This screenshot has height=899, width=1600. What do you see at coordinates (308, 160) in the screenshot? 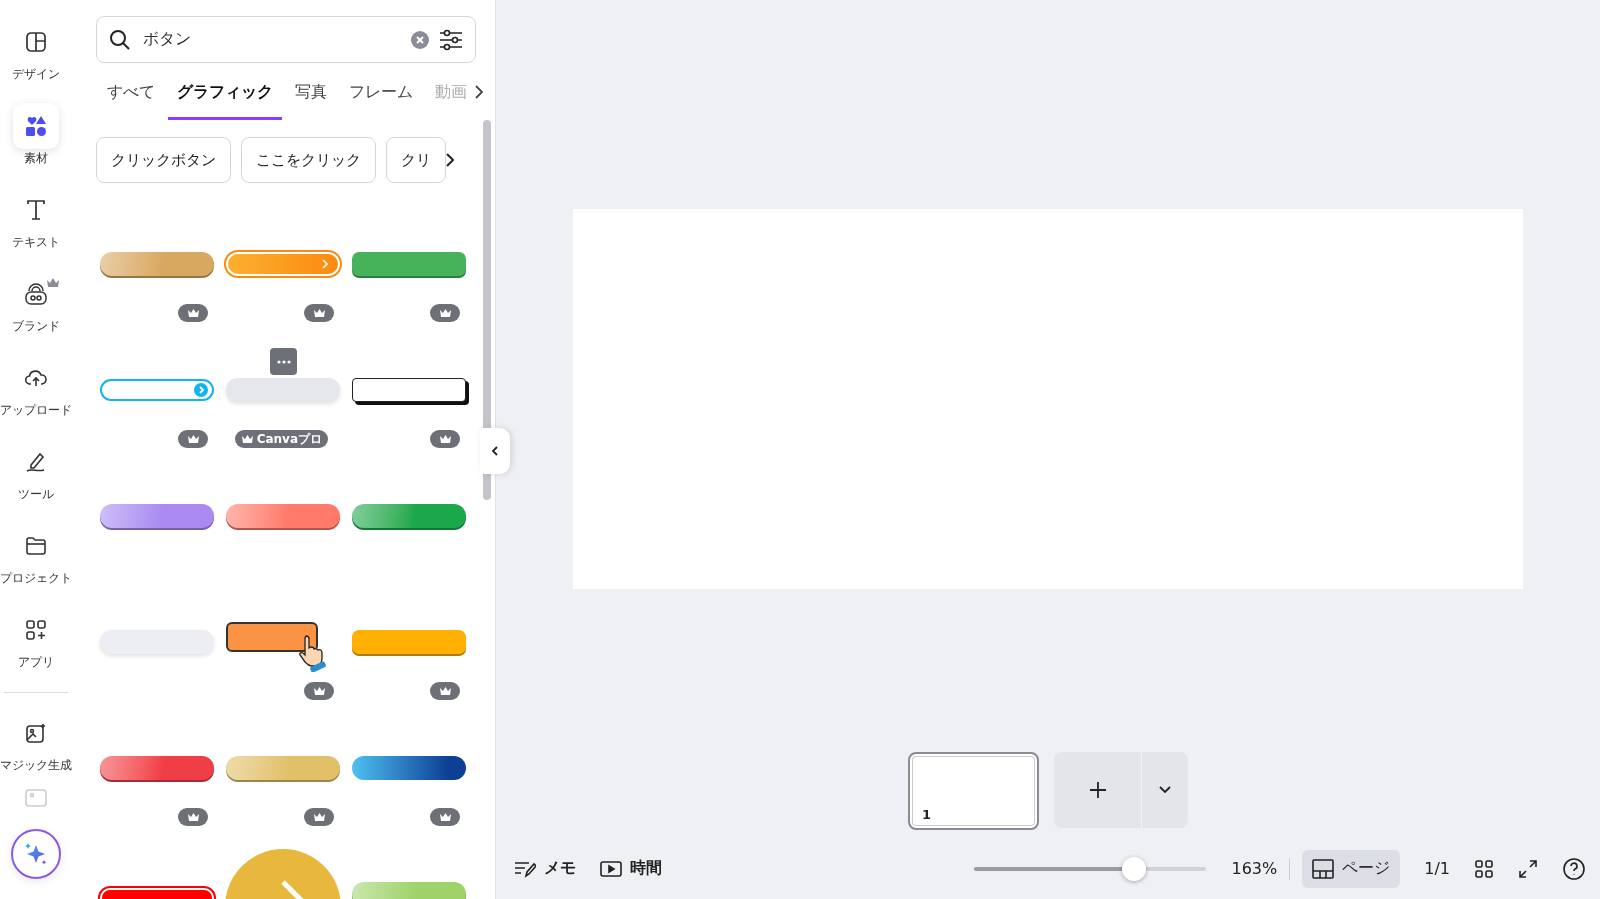
I see `suggestion-chip: ここをクリック` at bounding box center [308, 160].